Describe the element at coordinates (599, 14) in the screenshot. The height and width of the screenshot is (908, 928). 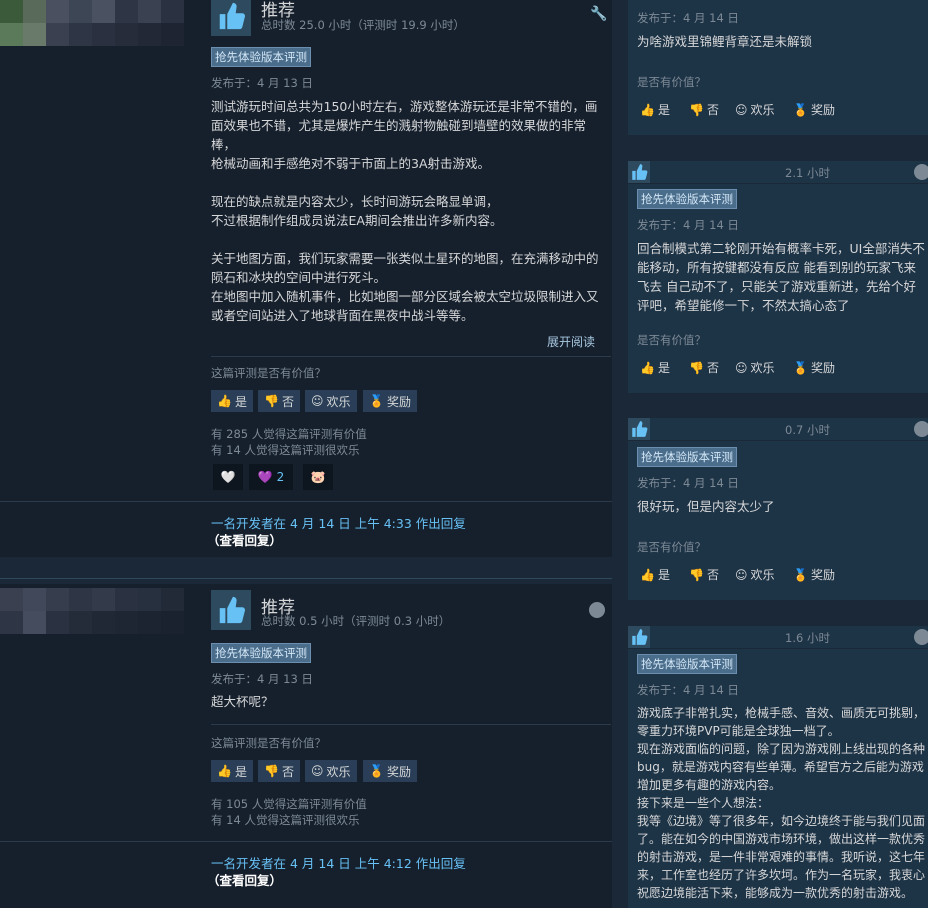
I see `wrench-icon: 🔧` at that location.